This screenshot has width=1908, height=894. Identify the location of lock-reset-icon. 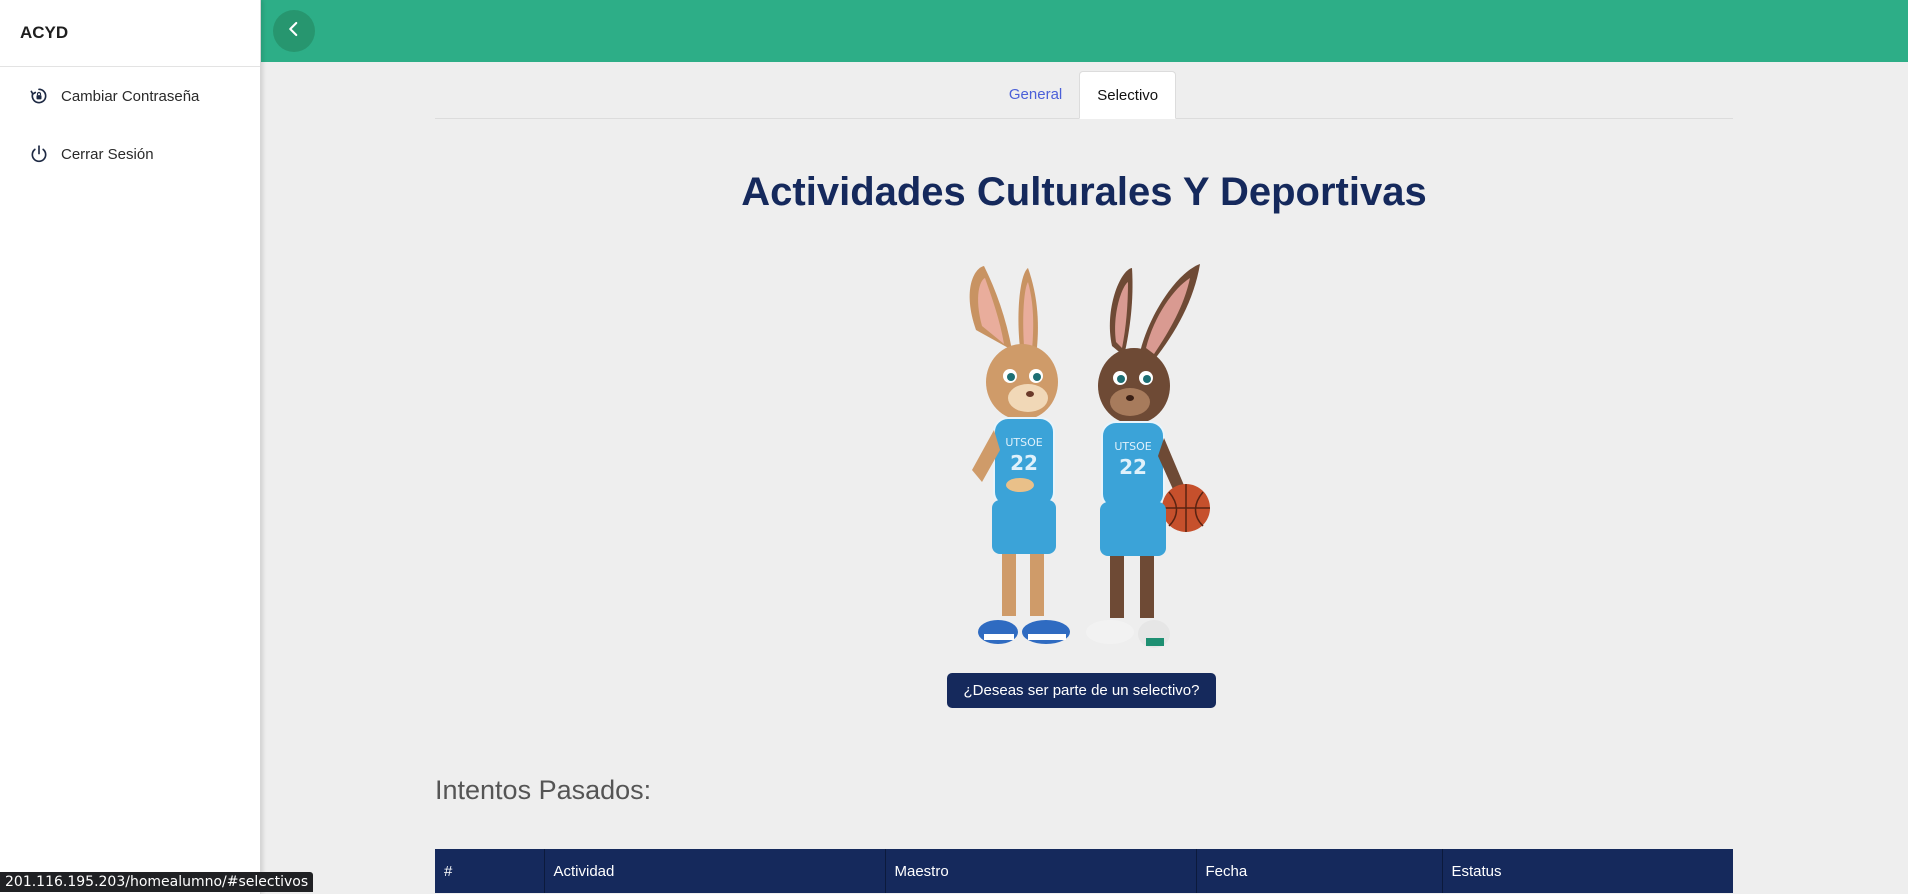
(39, 96).